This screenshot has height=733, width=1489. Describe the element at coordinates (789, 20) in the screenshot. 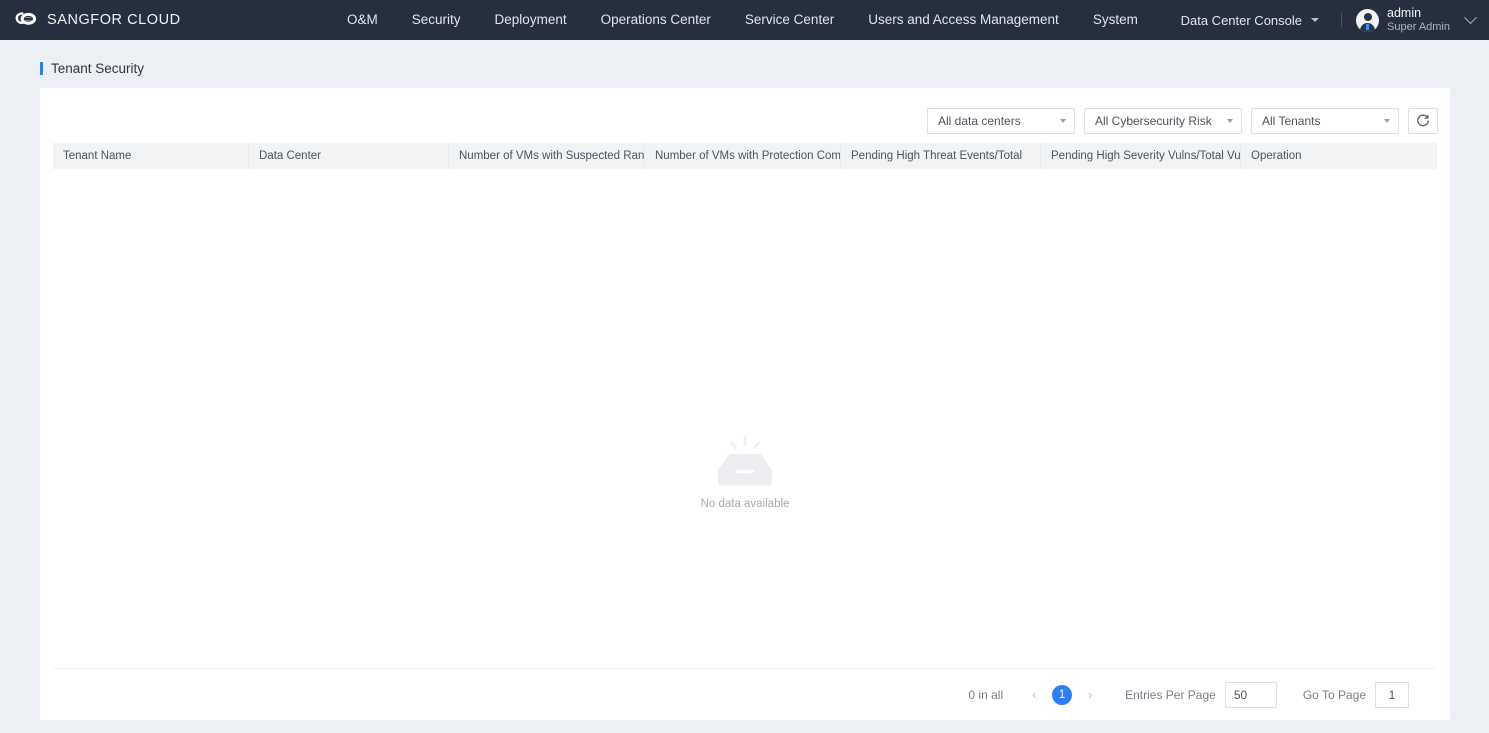

I see `menu-item-service-center: Service Center` at that location.